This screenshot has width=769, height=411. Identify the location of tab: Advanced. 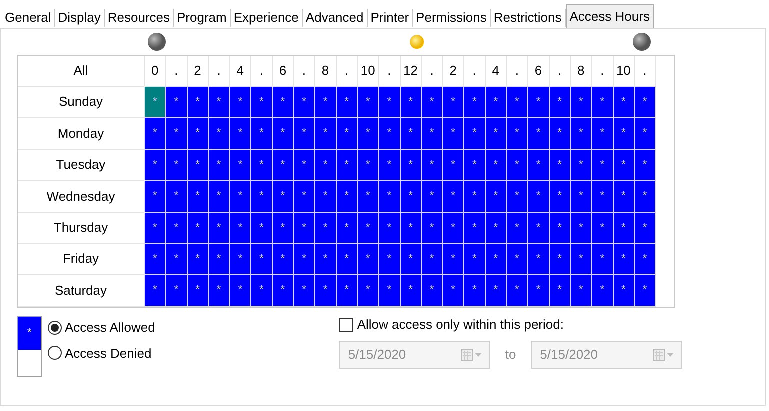
(335, 18).